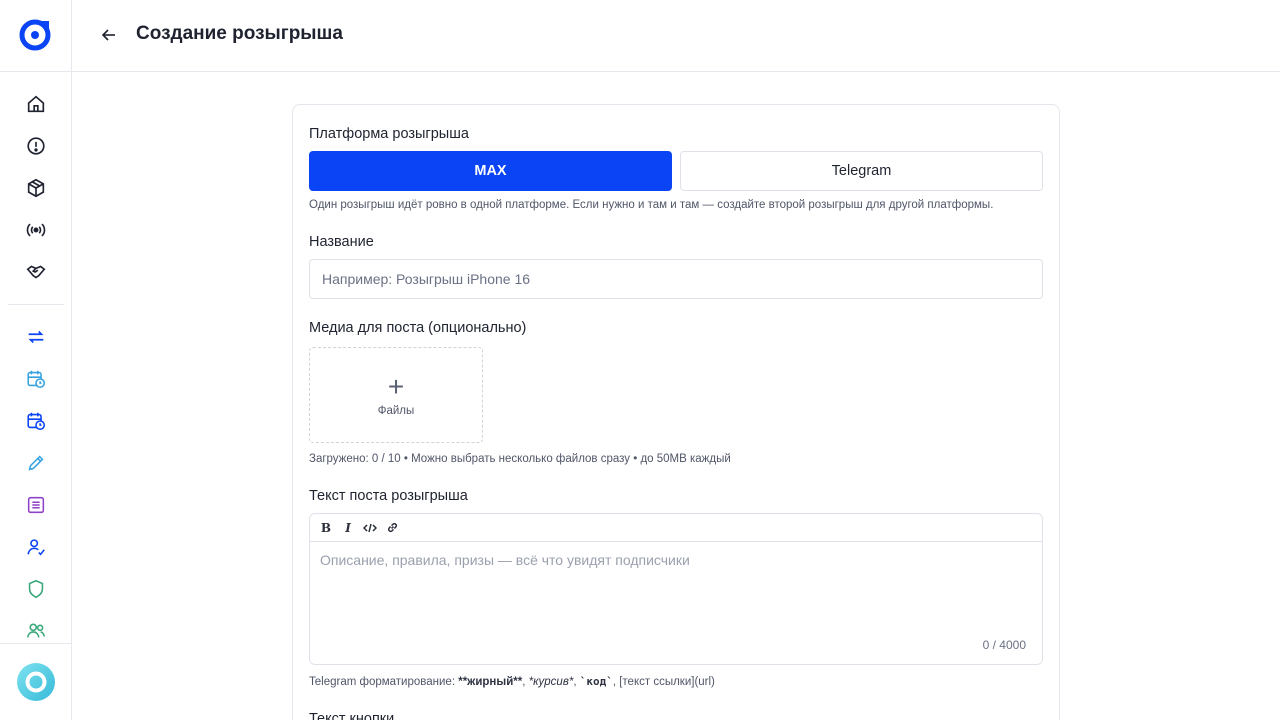  I want to click on user-check-icon, so click(36, 547).